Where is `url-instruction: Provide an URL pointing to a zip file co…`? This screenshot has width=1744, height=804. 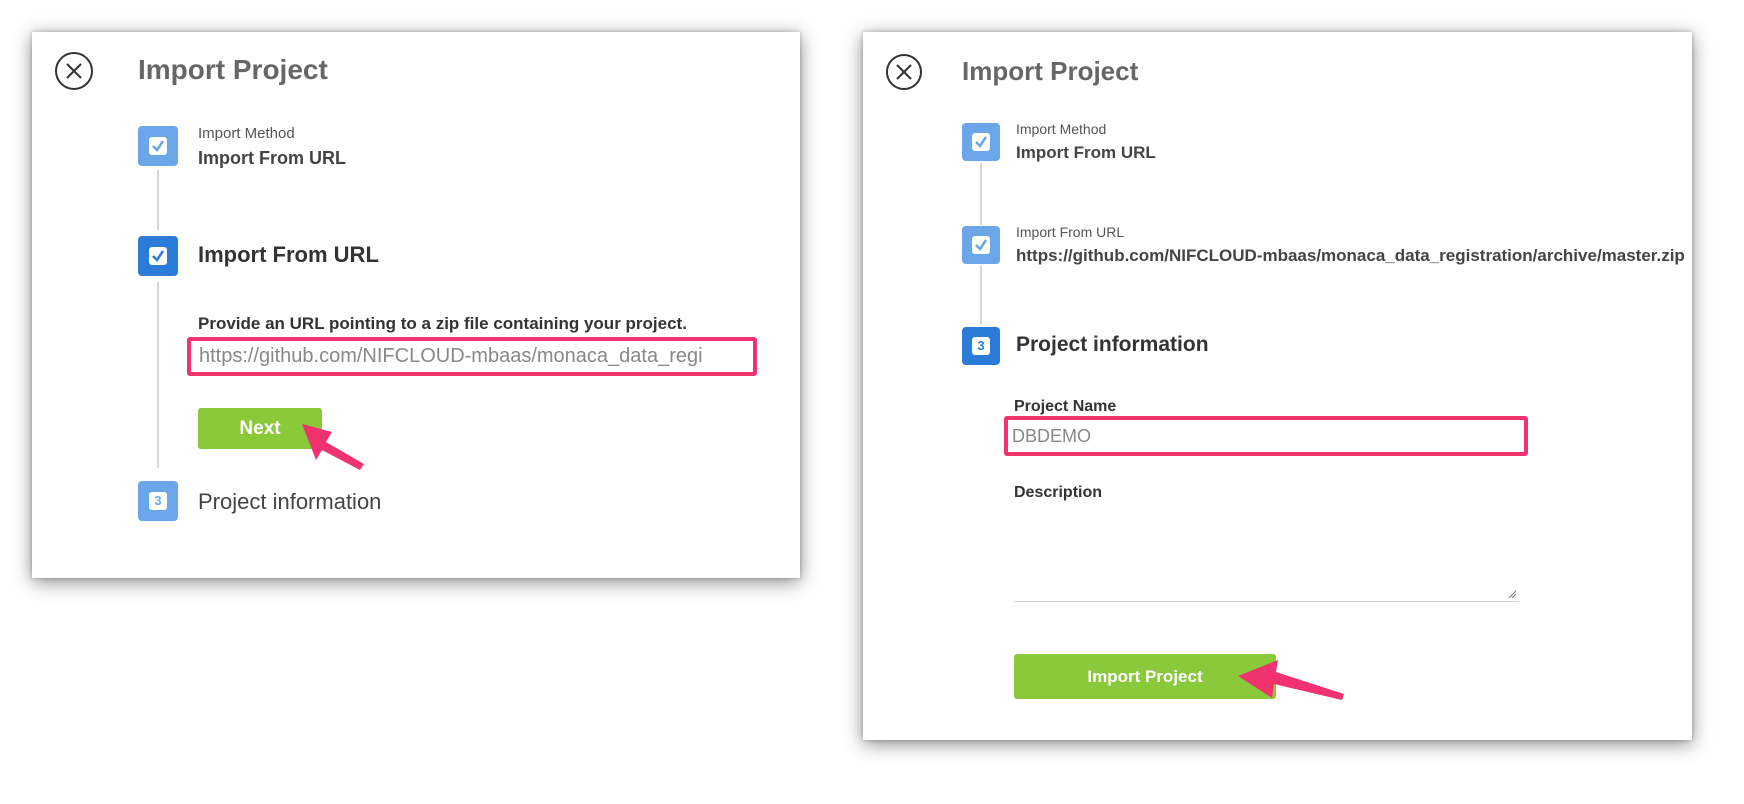
url-instruction: Provide an URL pointing to a zip file co… is located at coordinates (442, 323).